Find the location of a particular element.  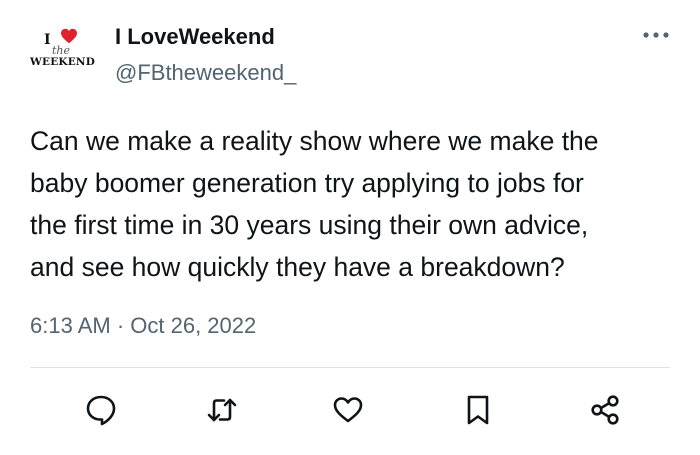

share-icon is located at coordinates (605, 410).